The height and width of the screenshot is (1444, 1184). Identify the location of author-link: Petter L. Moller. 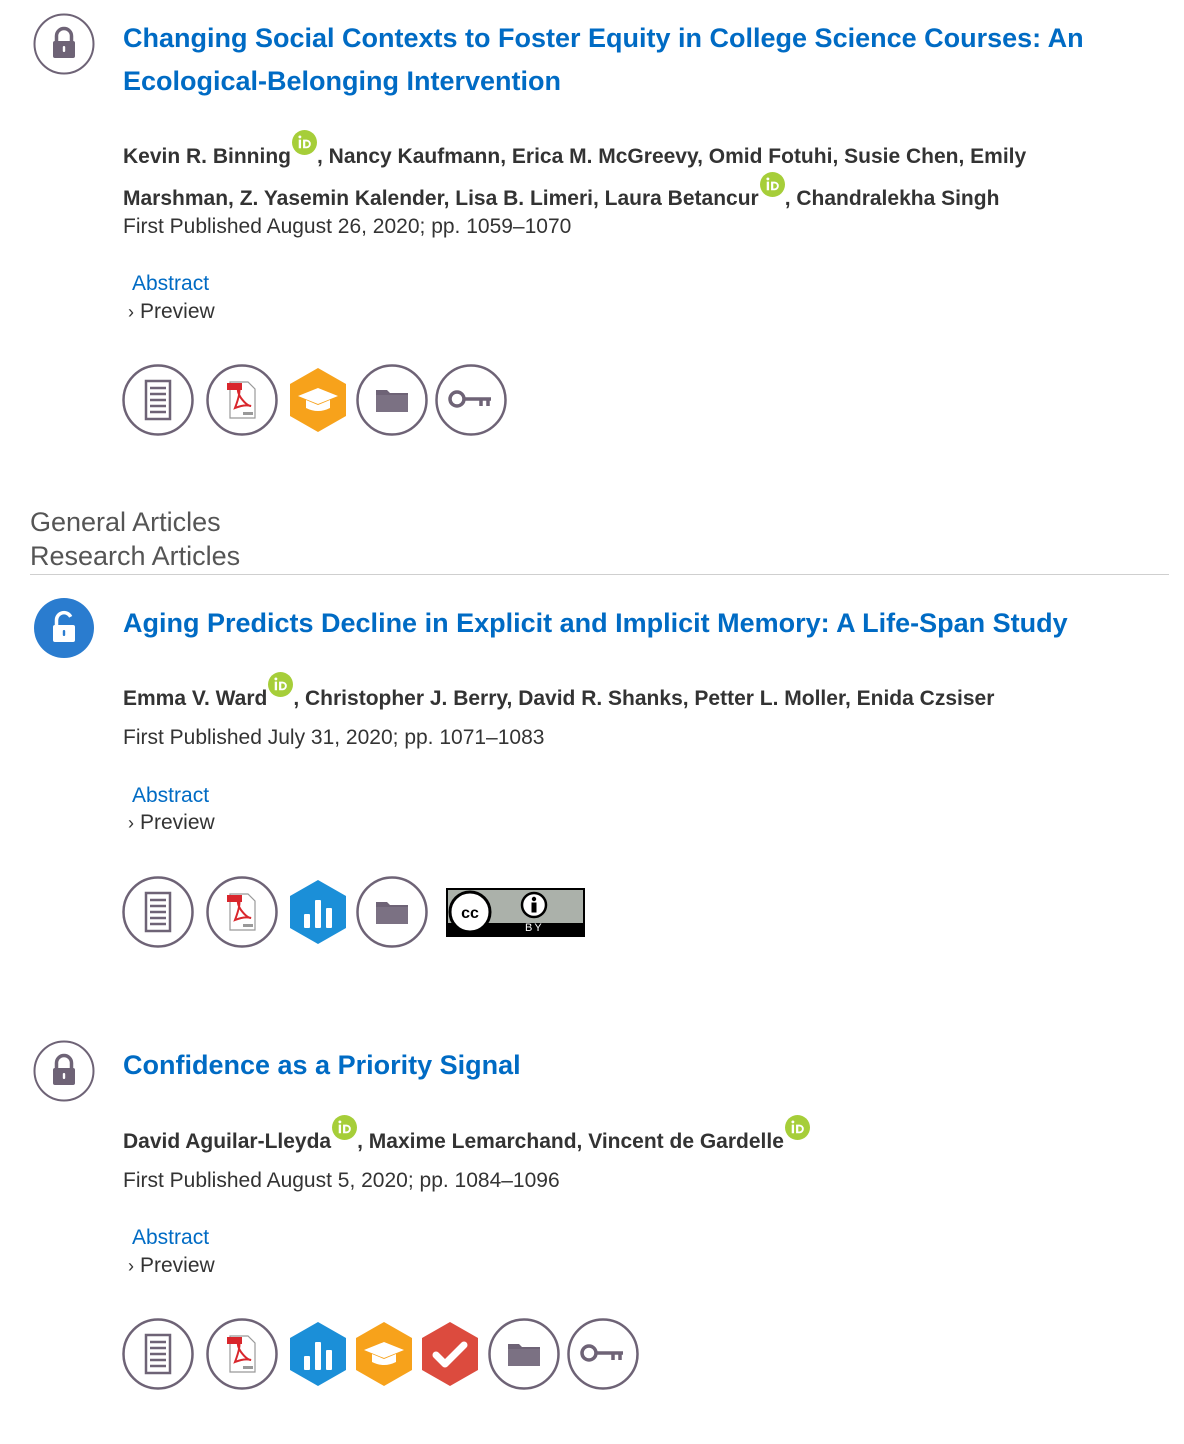
(769, 698).